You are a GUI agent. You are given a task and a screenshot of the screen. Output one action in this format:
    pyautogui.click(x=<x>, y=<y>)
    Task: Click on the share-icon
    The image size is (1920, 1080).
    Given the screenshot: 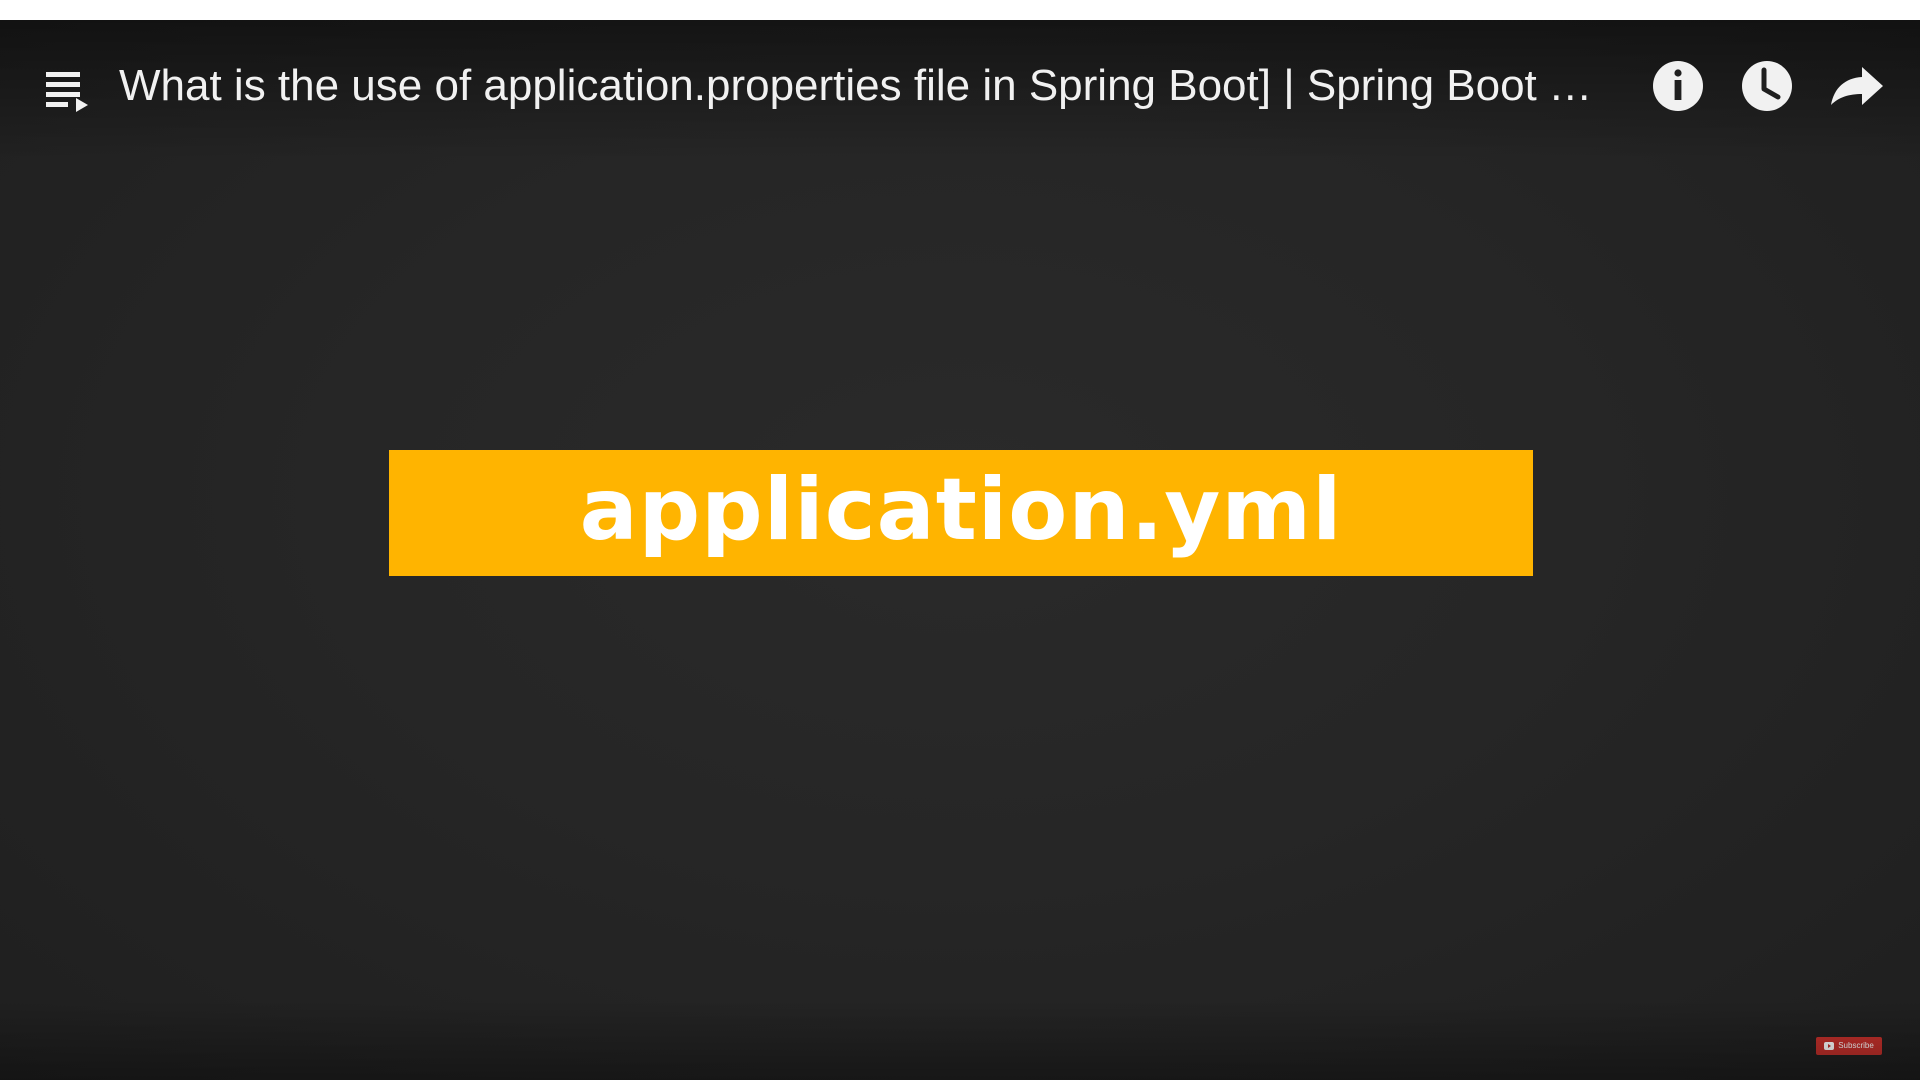 What is the action you would take?
    pyautogui.click(x=1857, y=86)
    